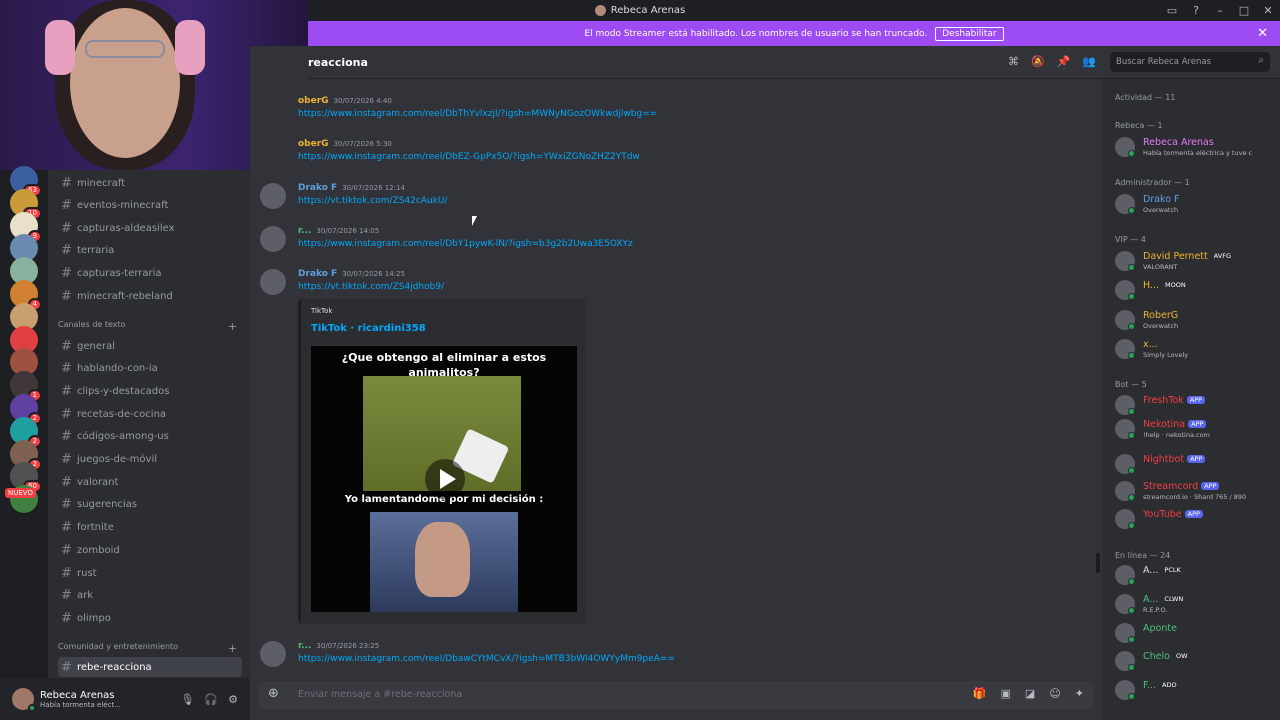 This screenshot has height=720, width=1280. I want to click on server-list: 63 10 9 4 1 2 2 2 60, so click(24, 443).